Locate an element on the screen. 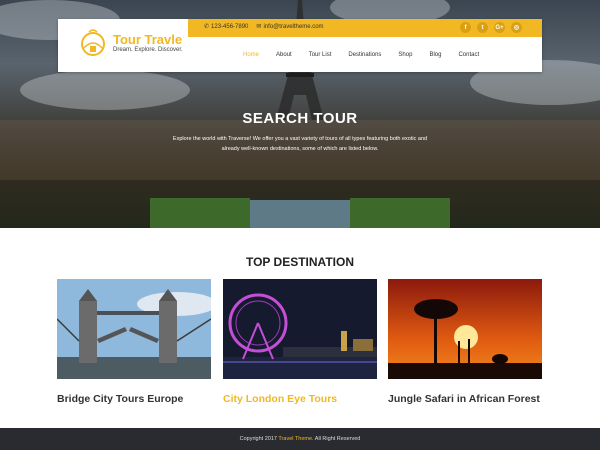 The width and height of the screenshot is (600, 450). hero-cloud is located at coordinates (105, 90).